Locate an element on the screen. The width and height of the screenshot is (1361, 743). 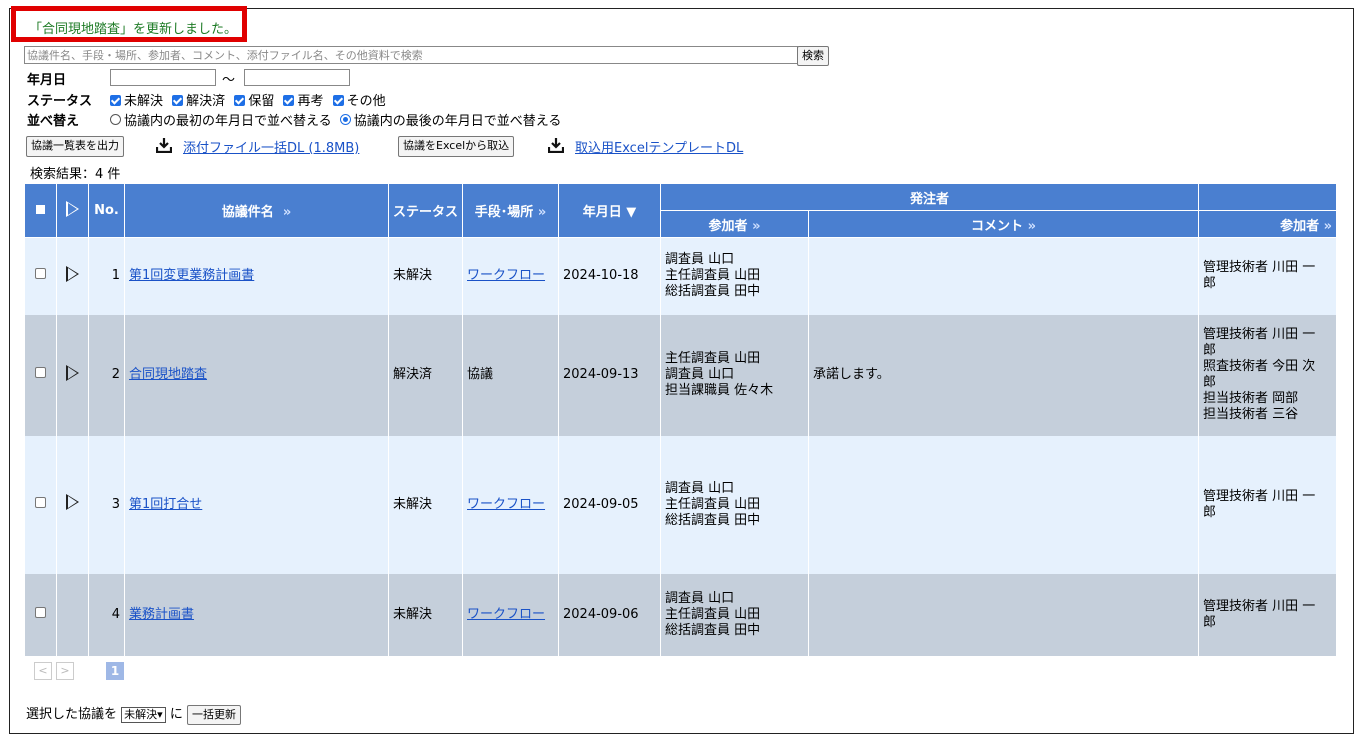
status-option-unresolved: 未解決 is located at coordinates (136, 101).